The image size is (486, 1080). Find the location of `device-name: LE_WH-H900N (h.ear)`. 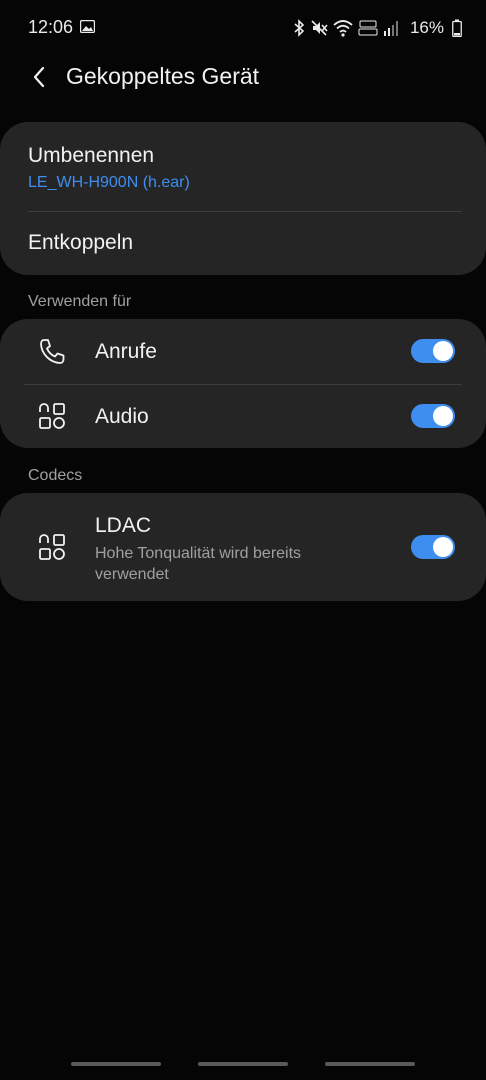

device-name: LE_WH-H900N (h.ear) is located at coordinates (109, 182).